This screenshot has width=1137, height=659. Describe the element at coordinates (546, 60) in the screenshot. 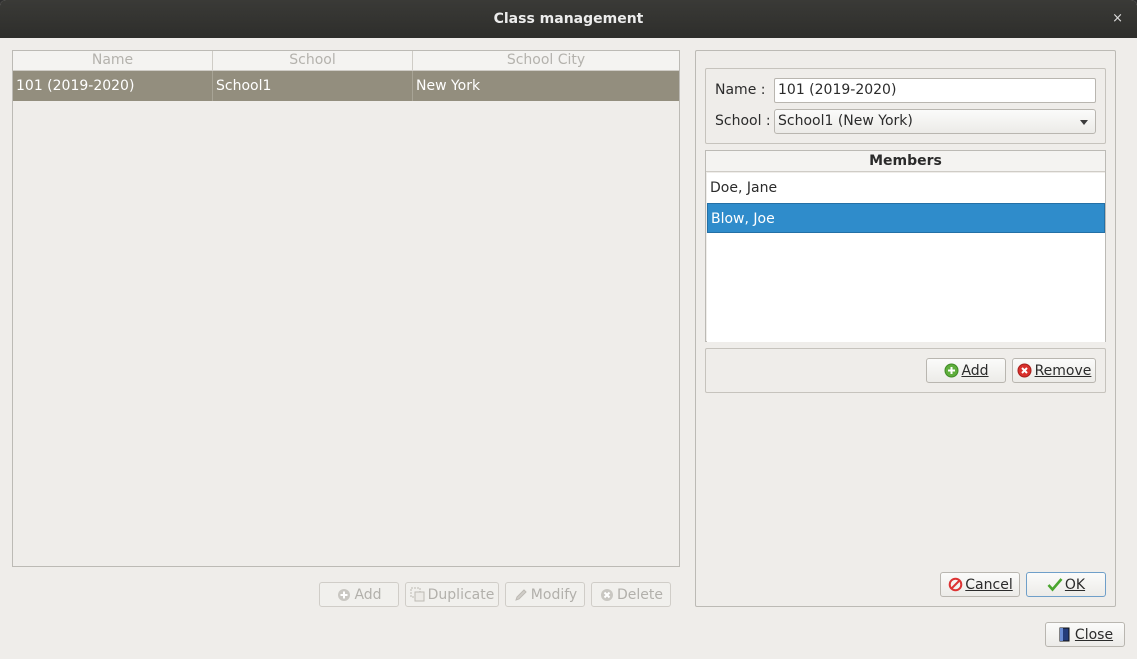

I see `column-header-school-city: School City` at that location.